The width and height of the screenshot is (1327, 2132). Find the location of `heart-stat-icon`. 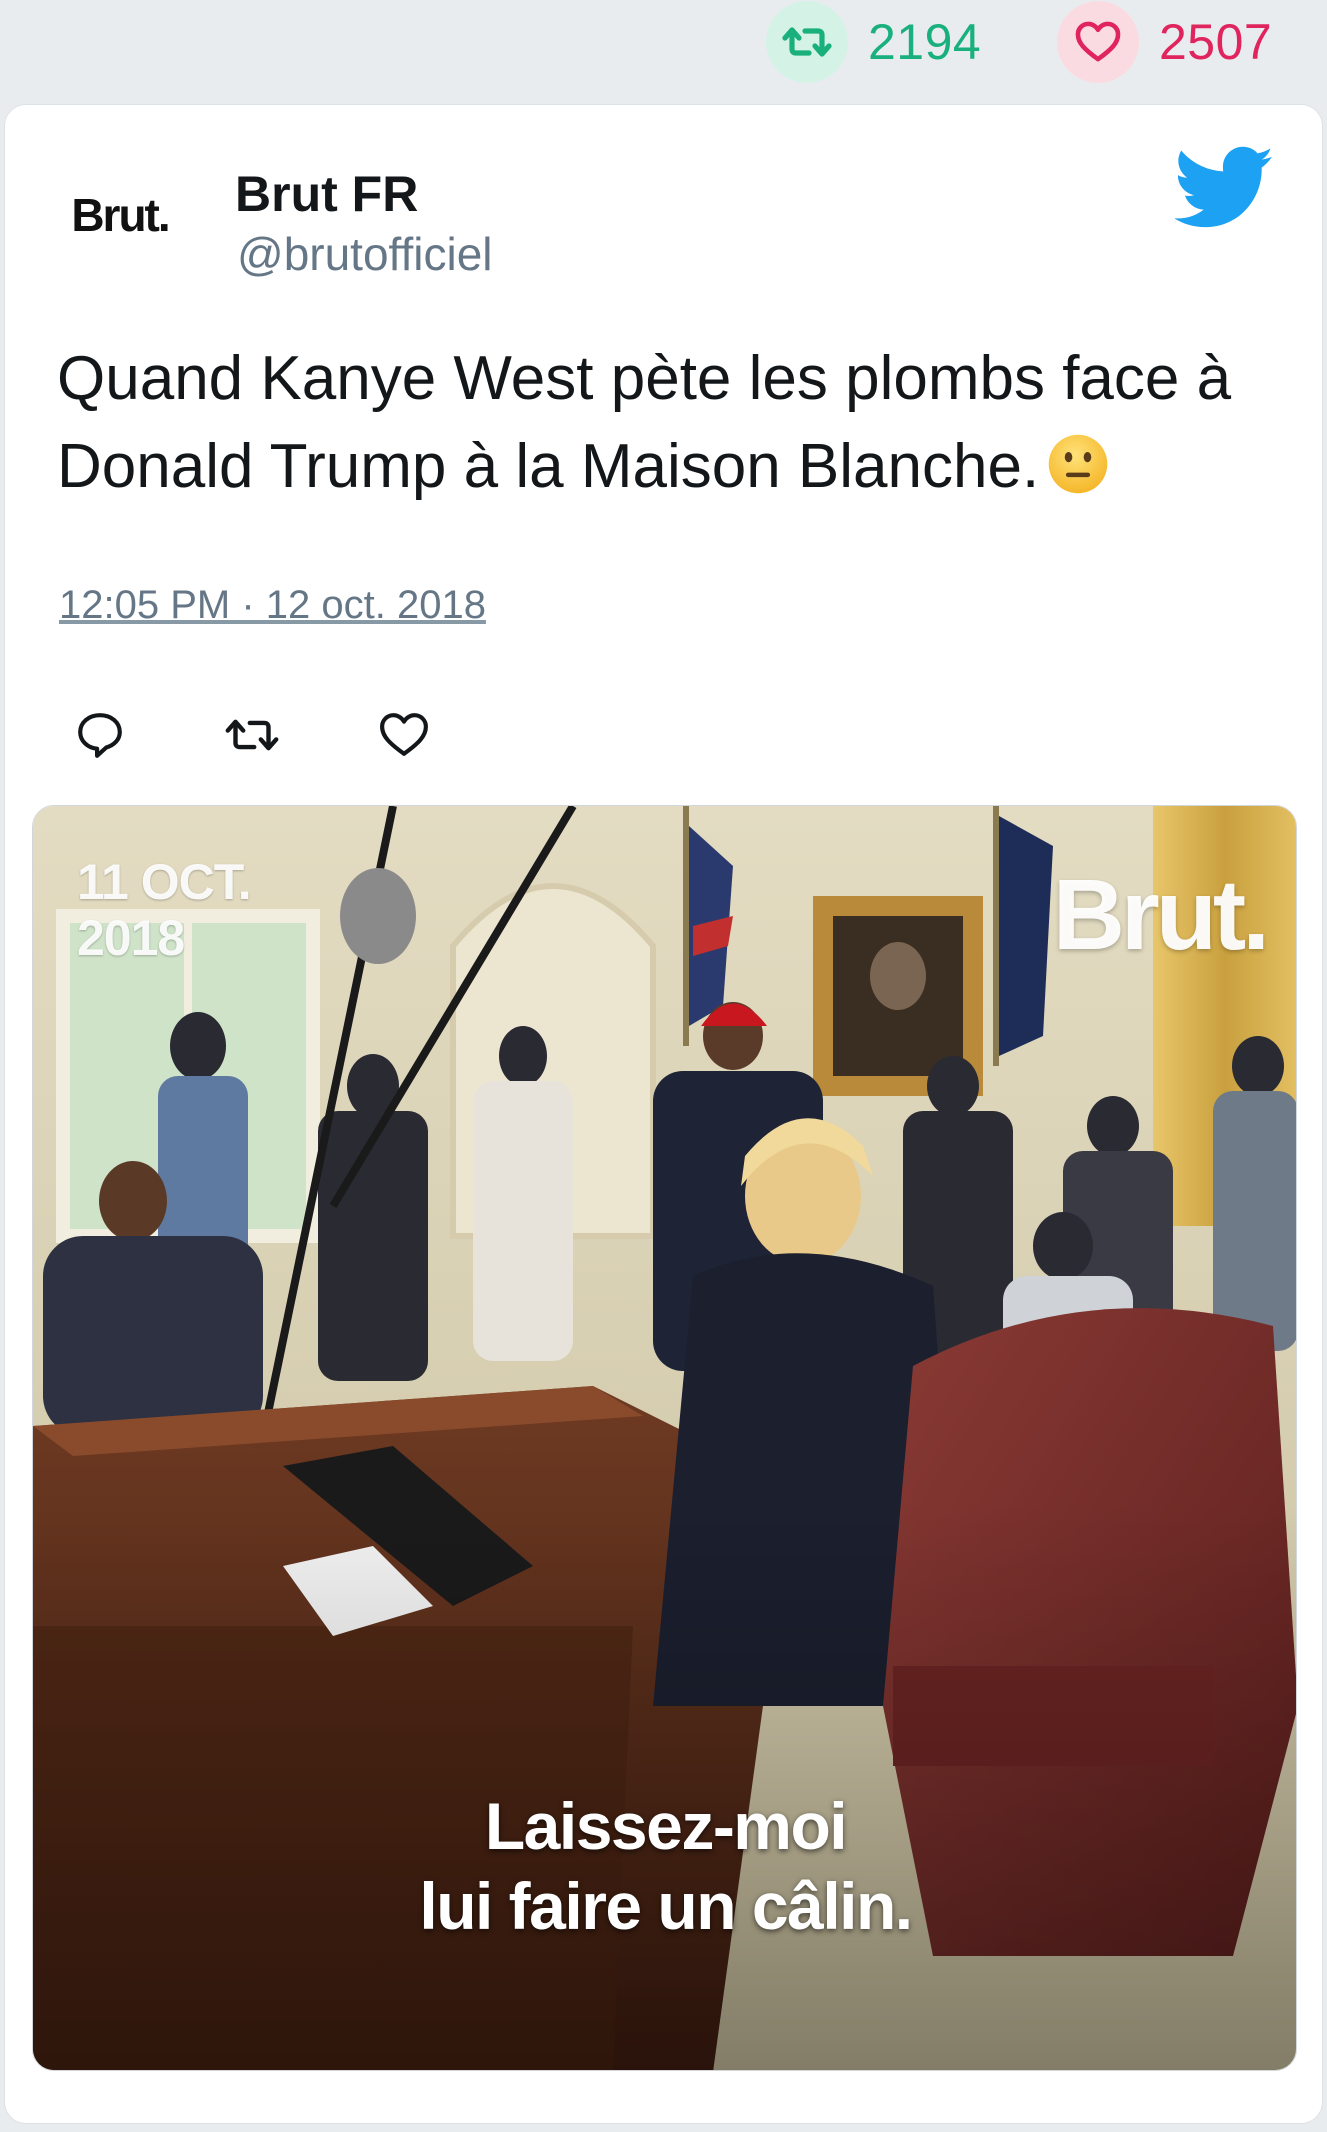

heart-stat-icon is located at coordinates (1098, 42).